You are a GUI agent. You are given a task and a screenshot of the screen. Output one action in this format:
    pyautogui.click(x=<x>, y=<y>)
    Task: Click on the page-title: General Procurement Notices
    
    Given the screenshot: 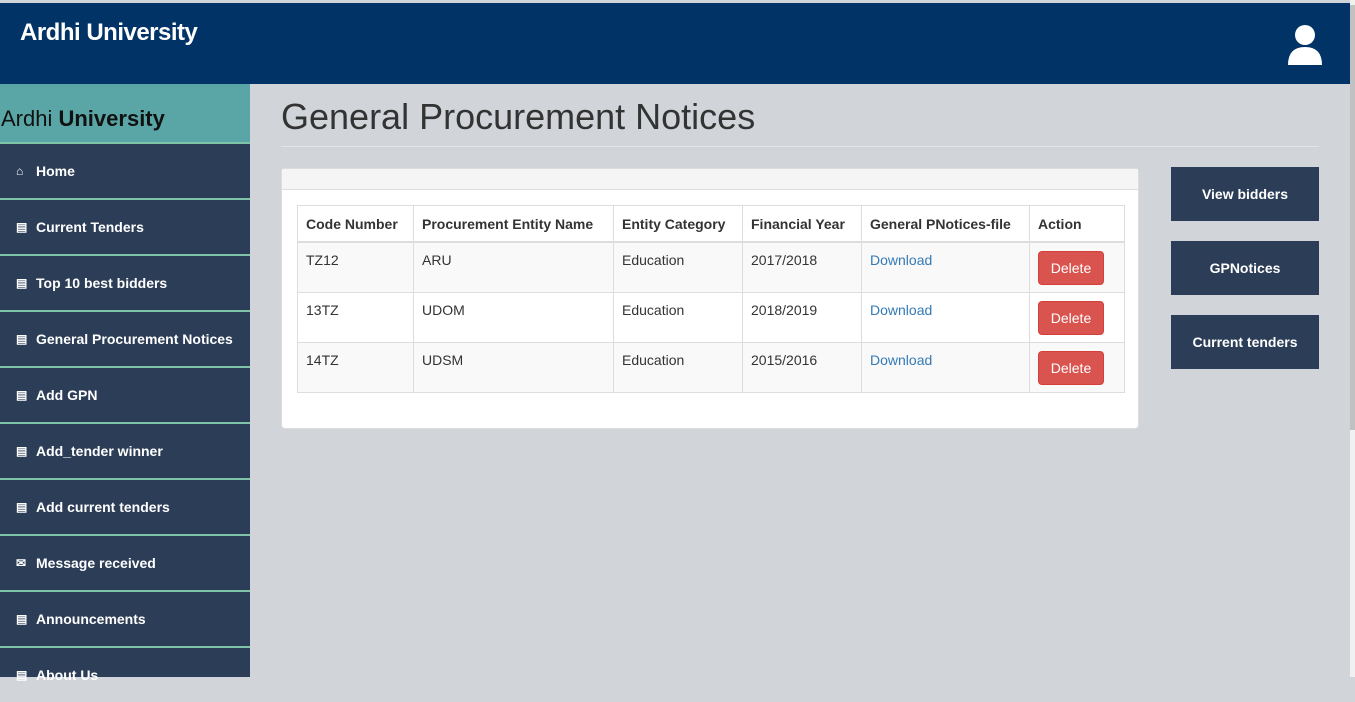 What is the action you would take?
    pyautogui.click(x=518, y=116)
    